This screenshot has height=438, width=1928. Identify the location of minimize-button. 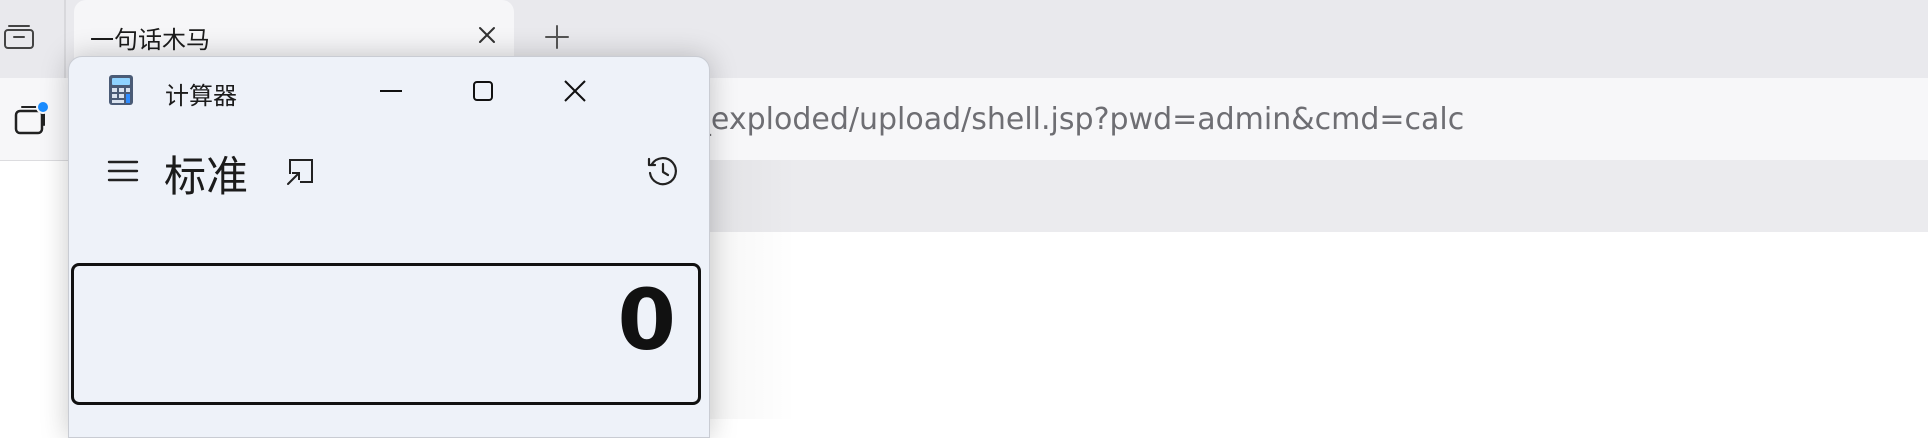
(391, 91).